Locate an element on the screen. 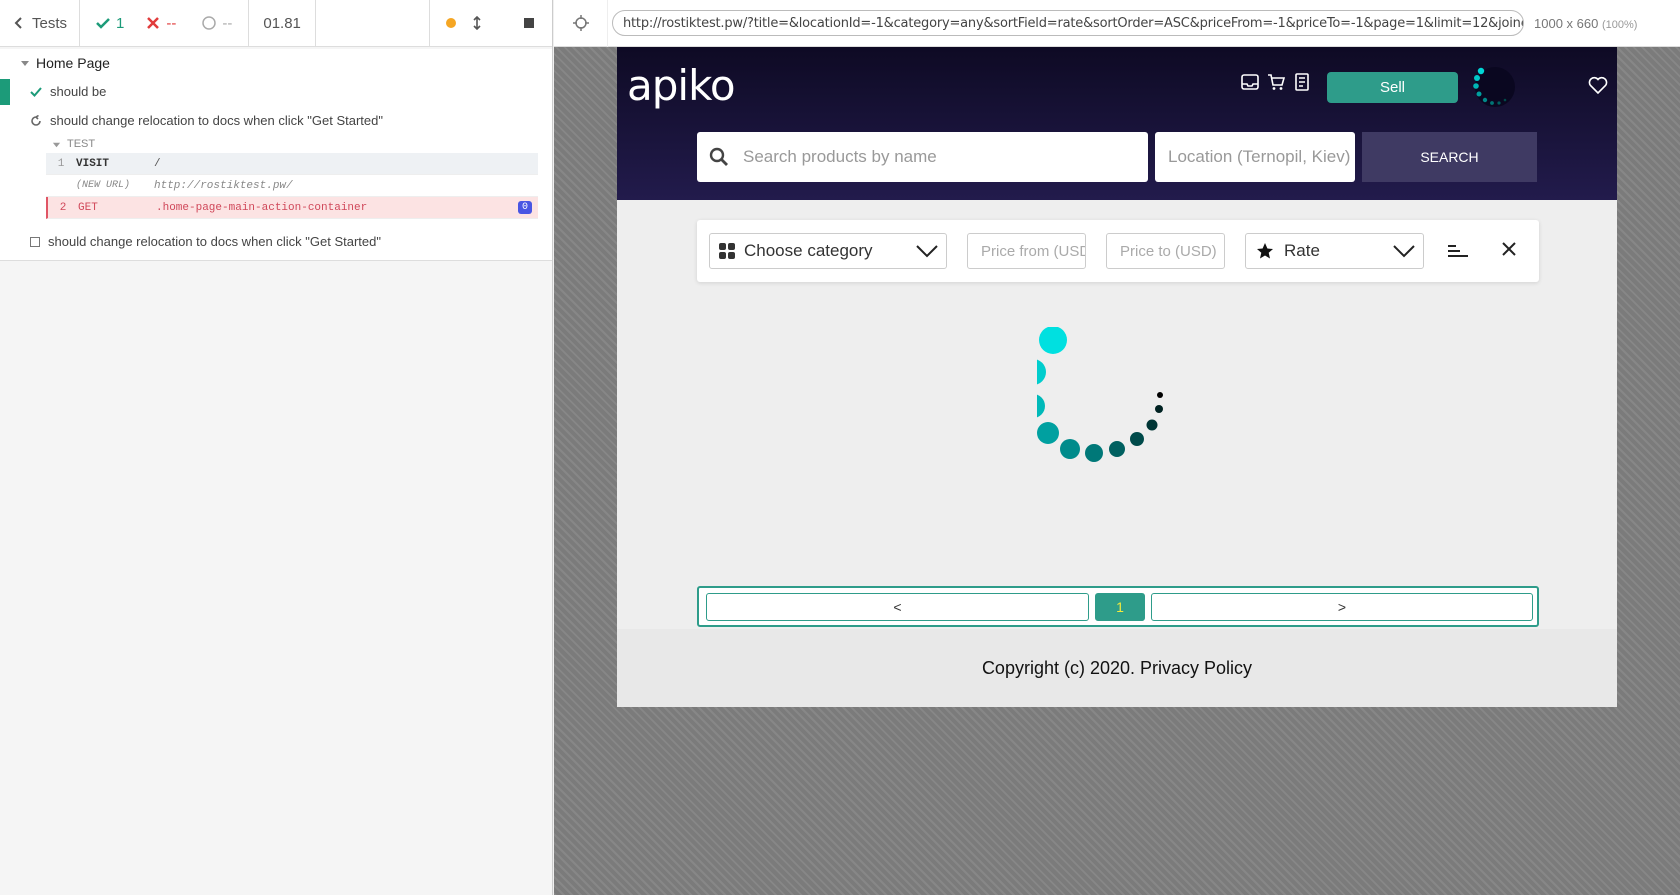 This screenshot has height=895, width=1680. pending-count: -- is located at coordinates (227, 23).